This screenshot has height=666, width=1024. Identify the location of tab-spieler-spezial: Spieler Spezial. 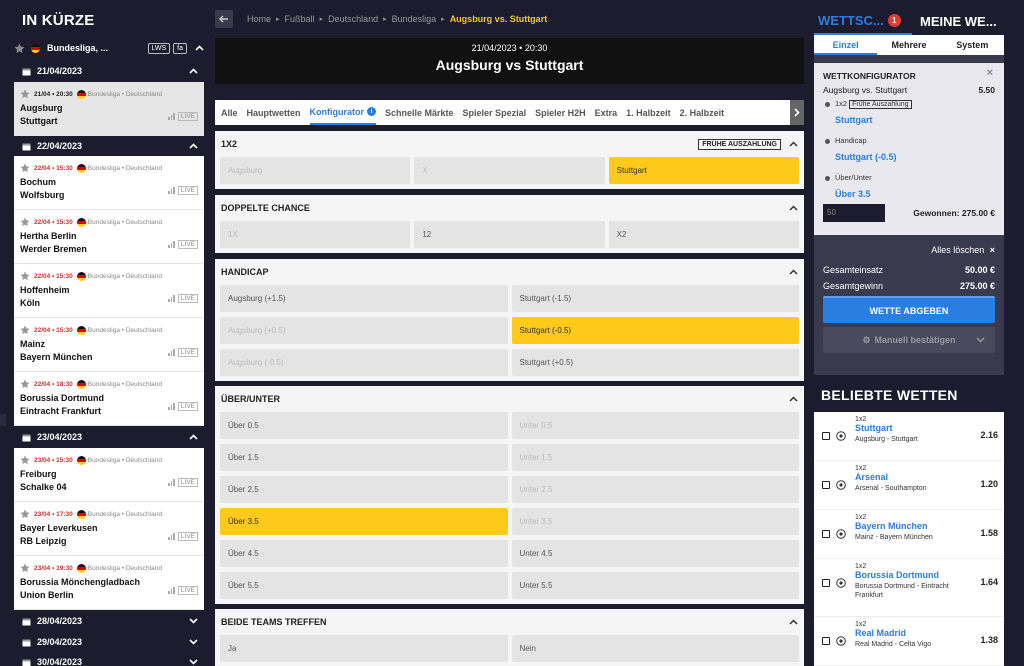
(495, 112).